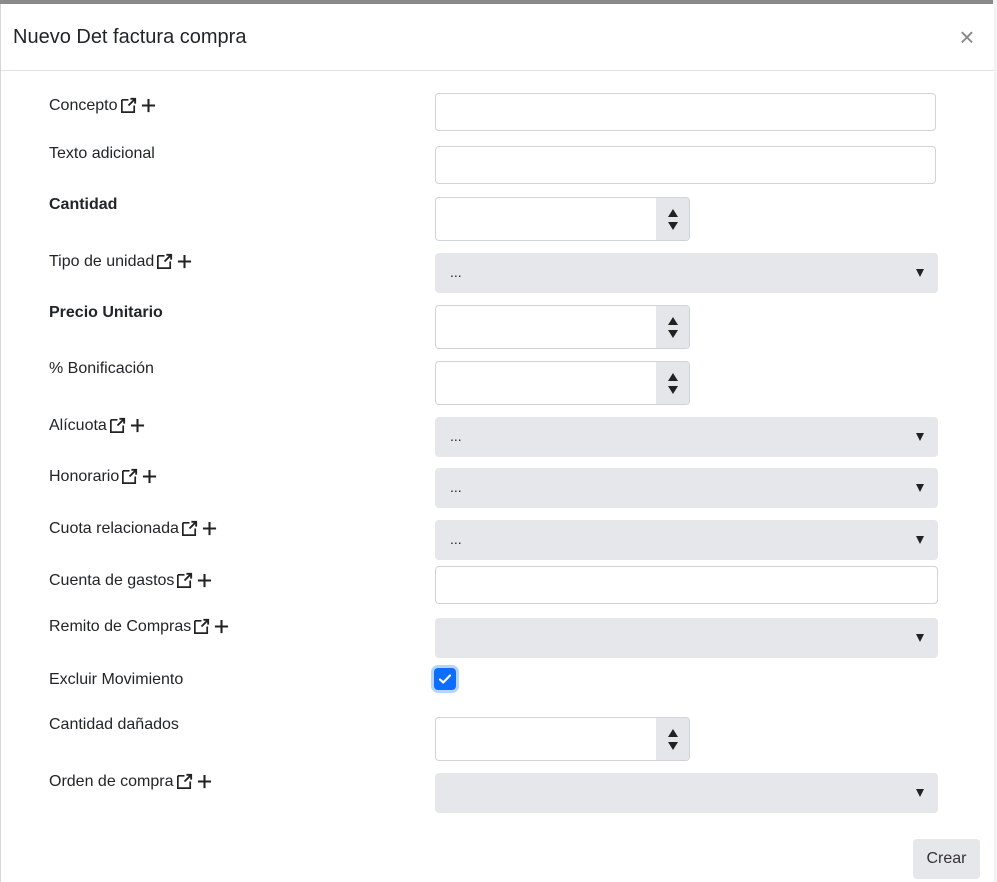  Describe the element at coordinates (111, 781) in the screenshot. I see `orden-compra-label-text: Orden de compra` at that location.